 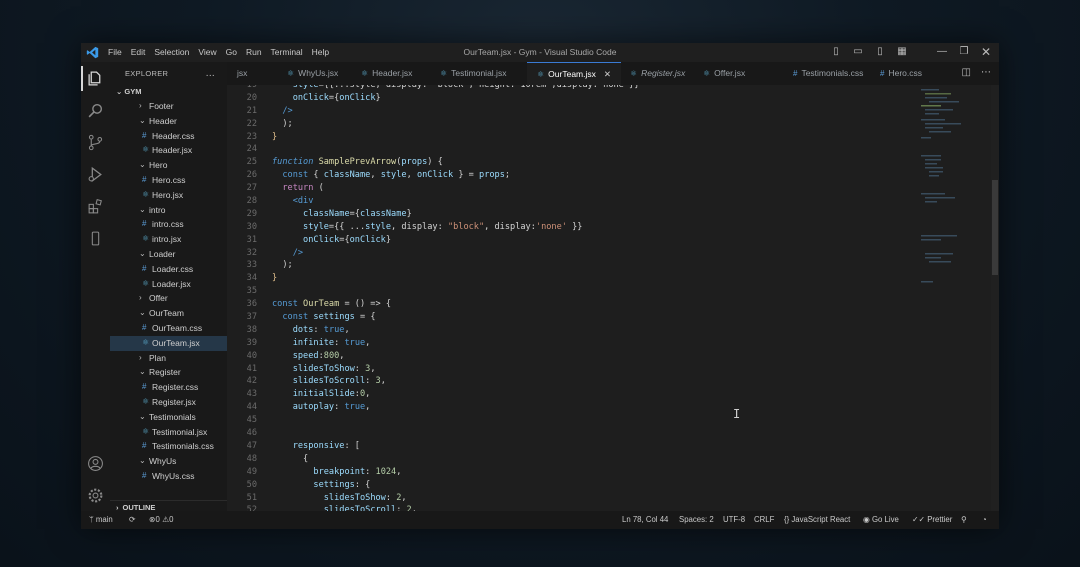 What do you see at coordinates (287, 52) in the screenshot?
I see `menu-item-terminal: Terminal` at bounding box center [287, 52].